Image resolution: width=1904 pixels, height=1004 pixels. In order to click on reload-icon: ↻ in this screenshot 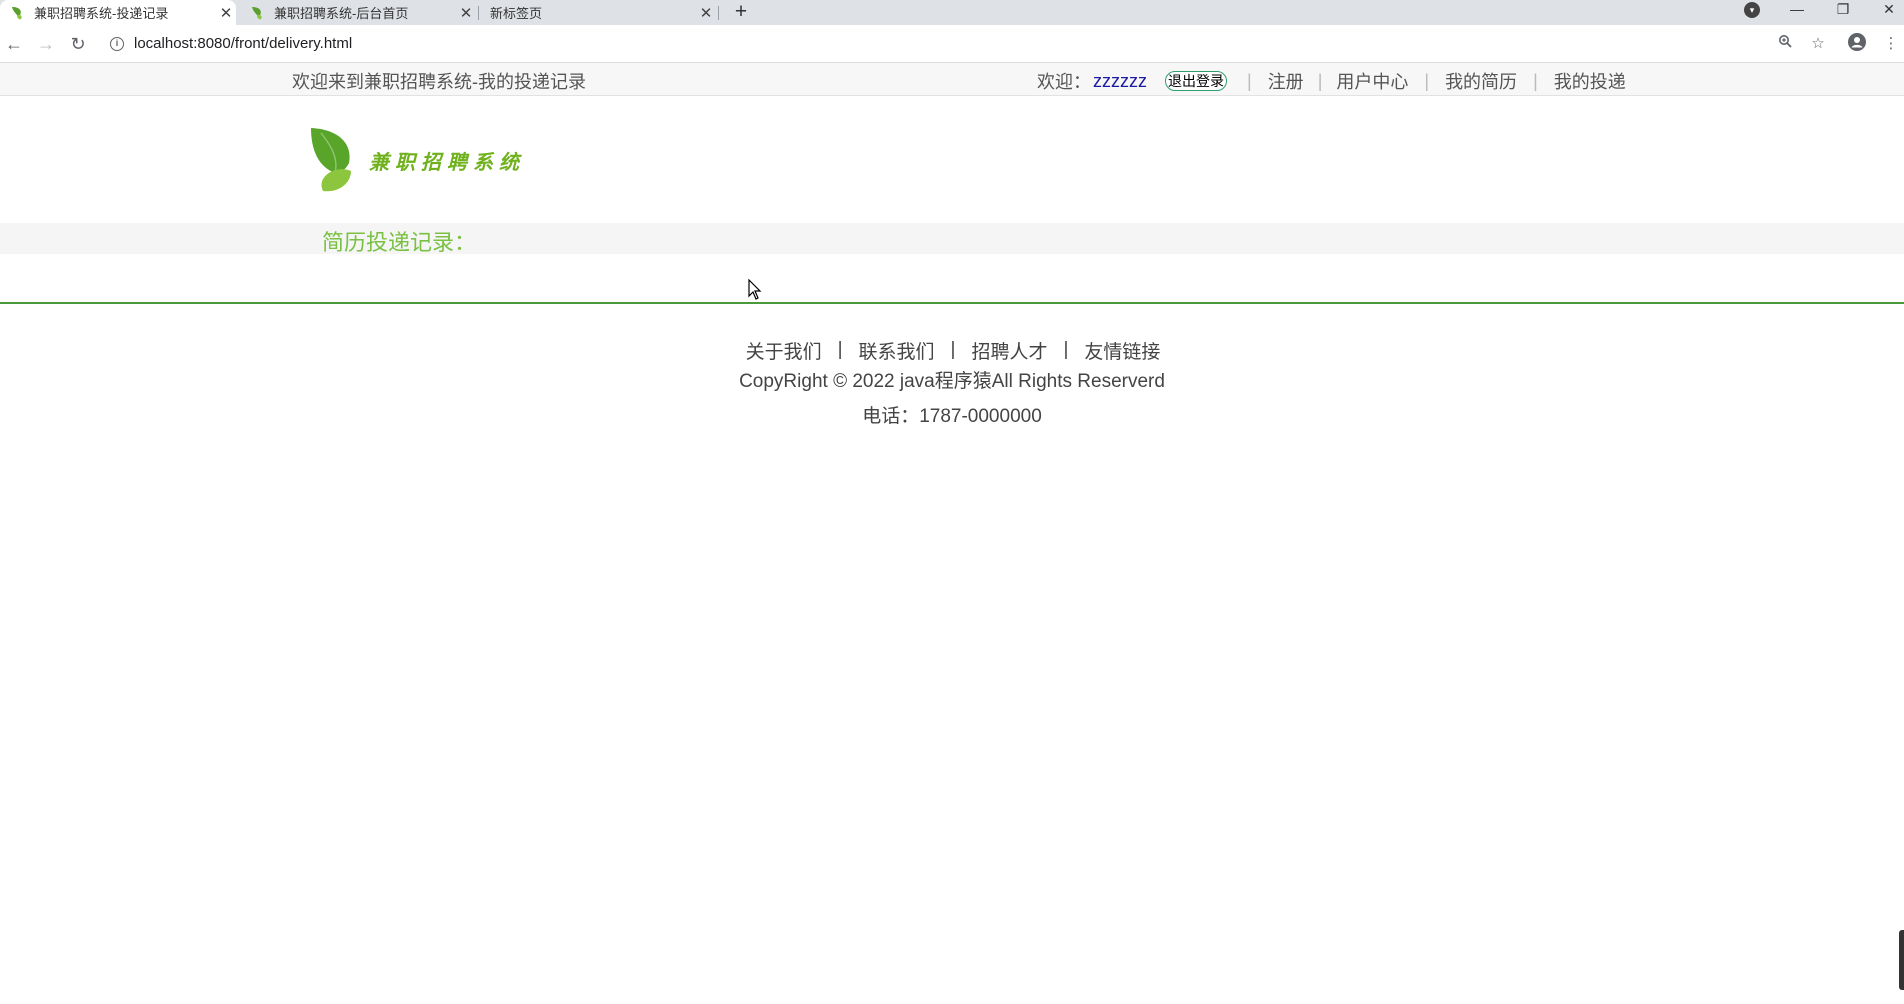, I will do `click(78, 45)`.